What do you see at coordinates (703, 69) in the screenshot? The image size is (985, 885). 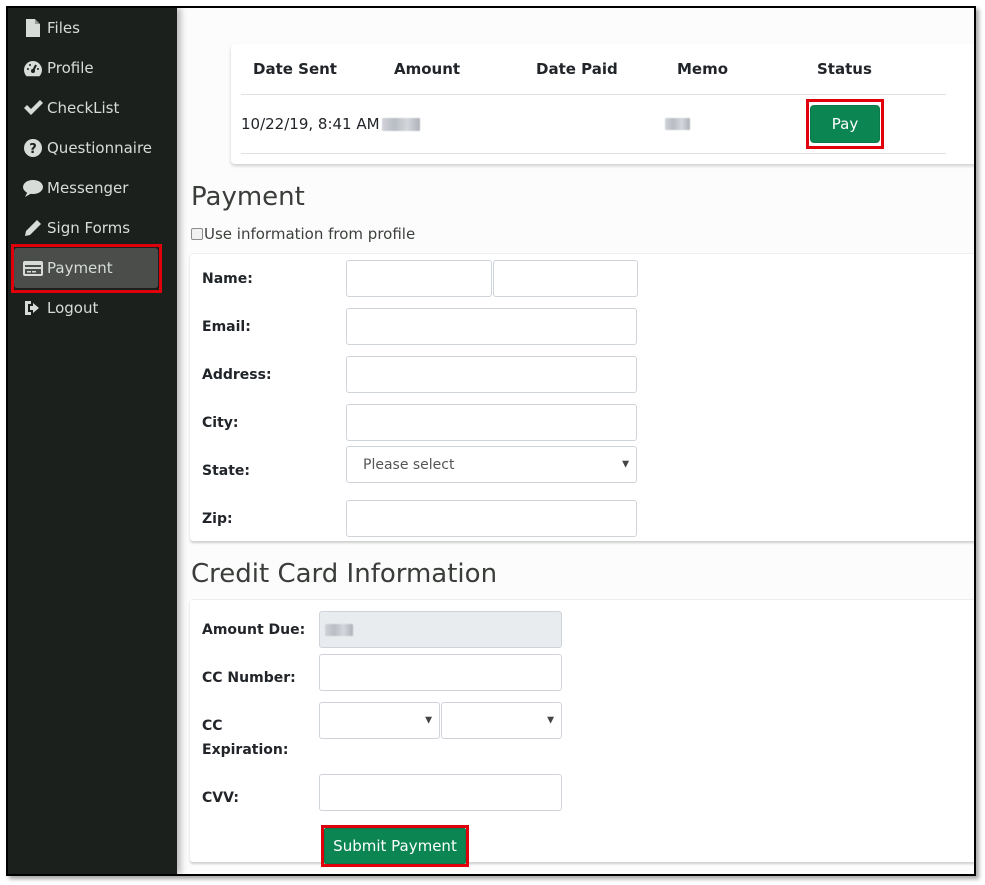 I see `header-memo: Memo` at bounding box center [703, 69].